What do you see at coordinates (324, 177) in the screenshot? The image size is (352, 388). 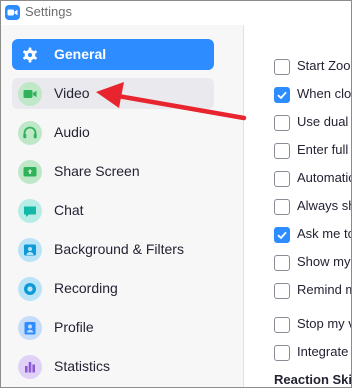 I see `option-label: Automatic` at bounding box center [324, 177].